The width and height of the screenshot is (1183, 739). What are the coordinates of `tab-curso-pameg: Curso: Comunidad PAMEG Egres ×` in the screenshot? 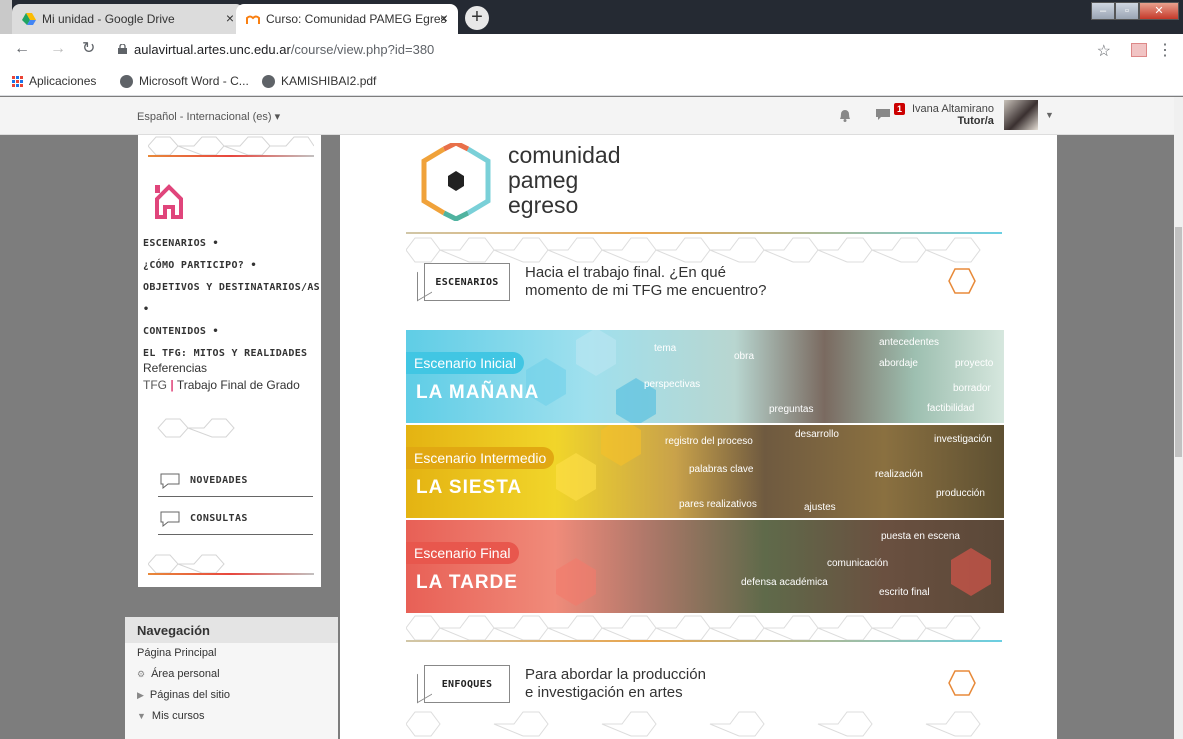 It's located at (347, 19).